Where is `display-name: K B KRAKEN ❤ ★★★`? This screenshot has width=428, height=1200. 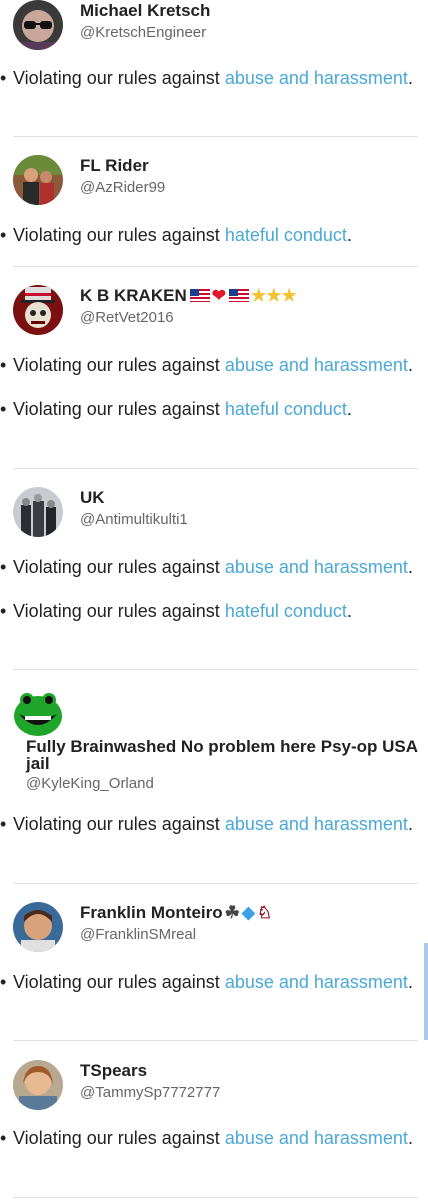
display-name: K B KRAKEN ❤ ★★★ is located at coordinates (188, 296).